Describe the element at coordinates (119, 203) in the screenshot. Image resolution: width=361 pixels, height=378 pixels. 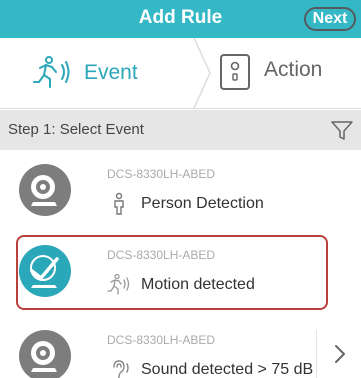
I see `person-icon` at that location.